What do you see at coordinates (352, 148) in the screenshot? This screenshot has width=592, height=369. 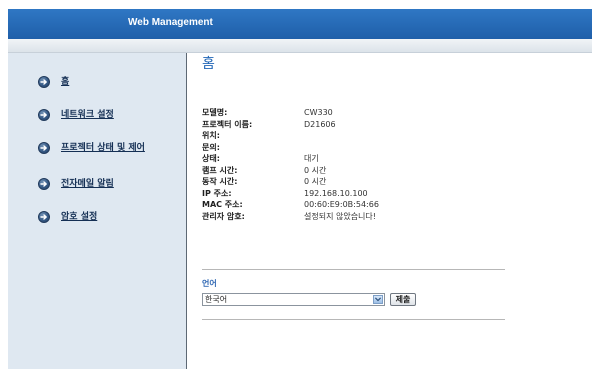 I see `info-row: 문의:` at bounding box center [352, 148].